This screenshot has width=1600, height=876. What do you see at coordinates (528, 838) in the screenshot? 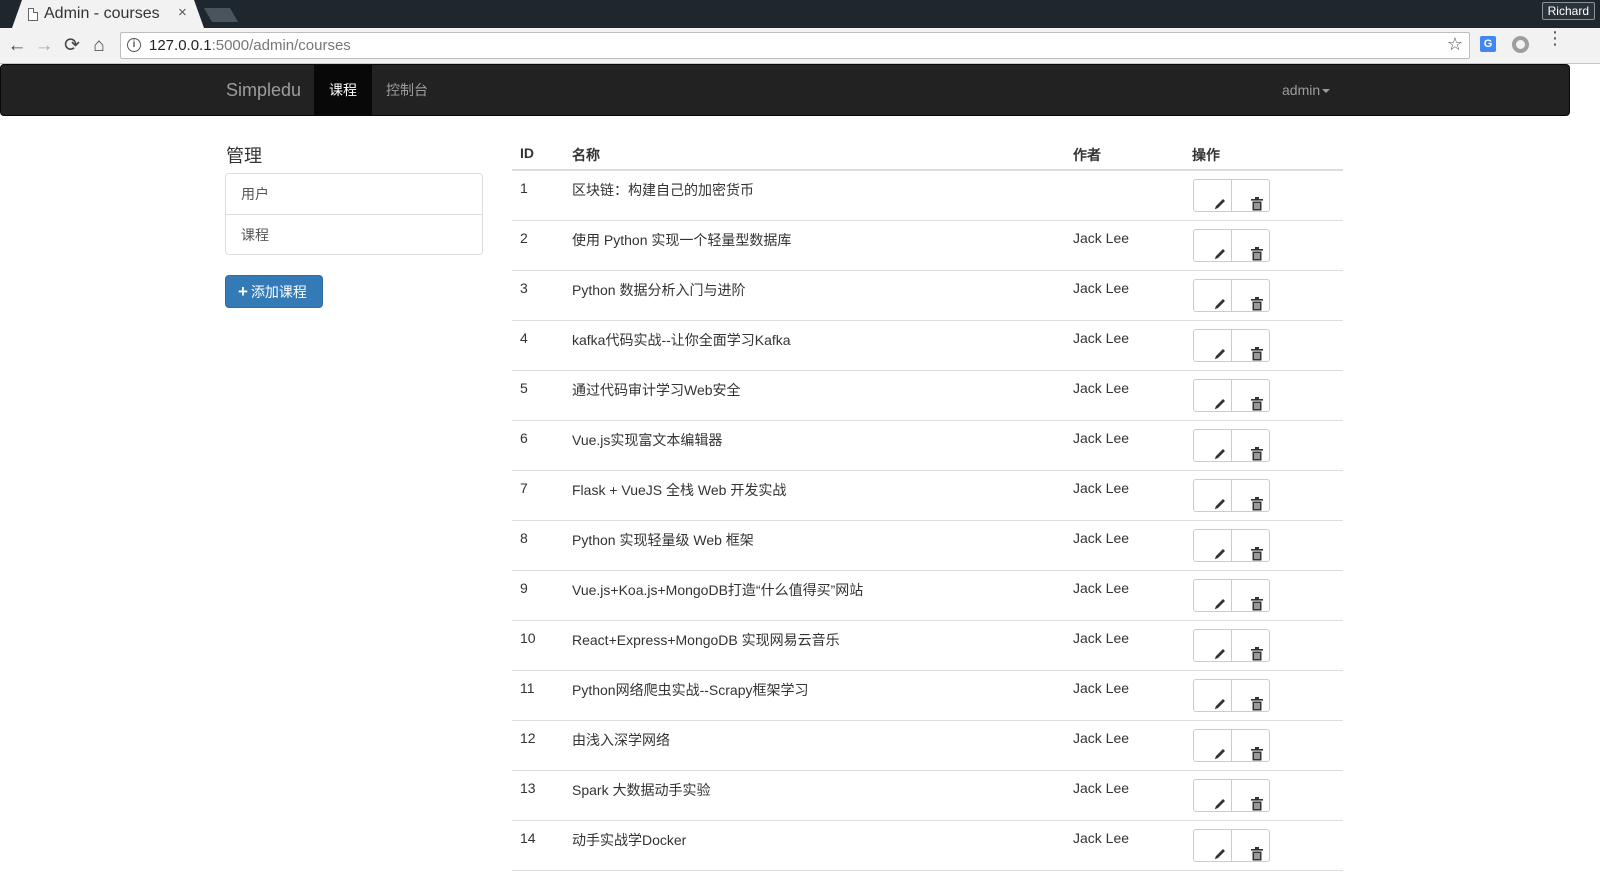
I see `cell-id: 14` at bounding box center [528, 838].